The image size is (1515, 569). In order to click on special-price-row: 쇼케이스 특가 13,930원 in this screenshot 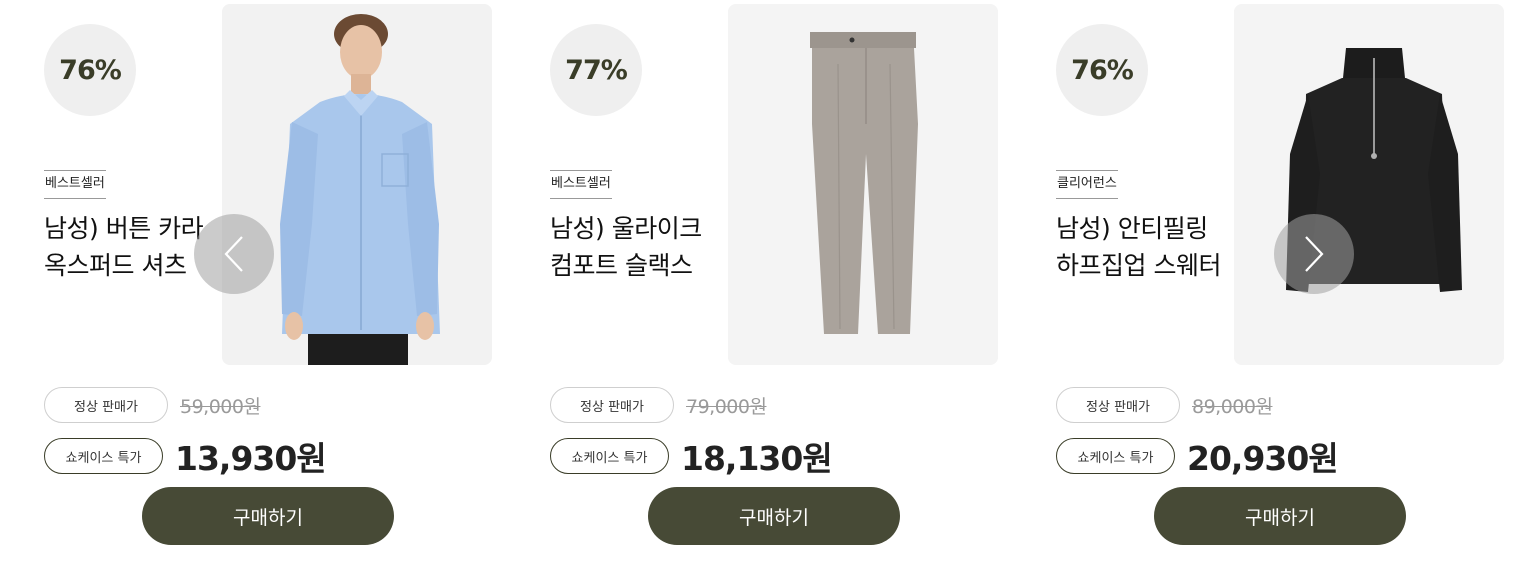, I will do `click(185, 456)`.